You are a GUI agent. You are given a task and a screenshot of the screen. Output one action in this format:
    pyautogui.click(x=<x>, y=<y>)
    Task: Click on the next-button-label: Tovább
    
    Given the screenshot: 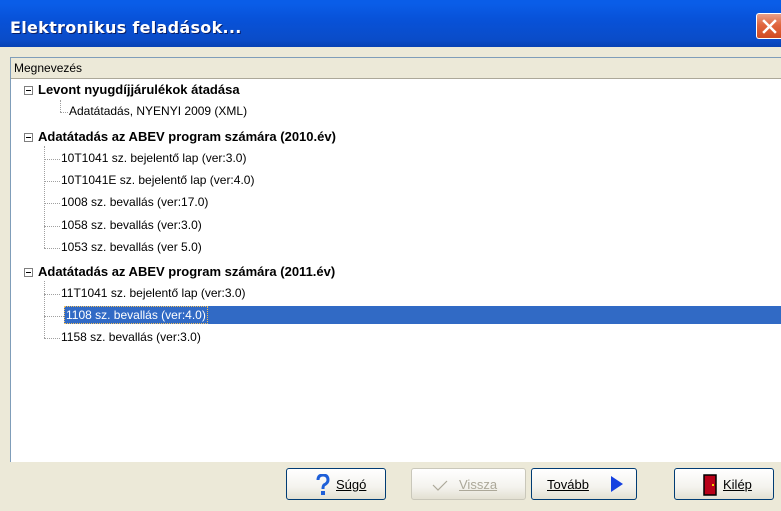 What is the action you would take?
    pyautogui.click(x=568, y=484)
    